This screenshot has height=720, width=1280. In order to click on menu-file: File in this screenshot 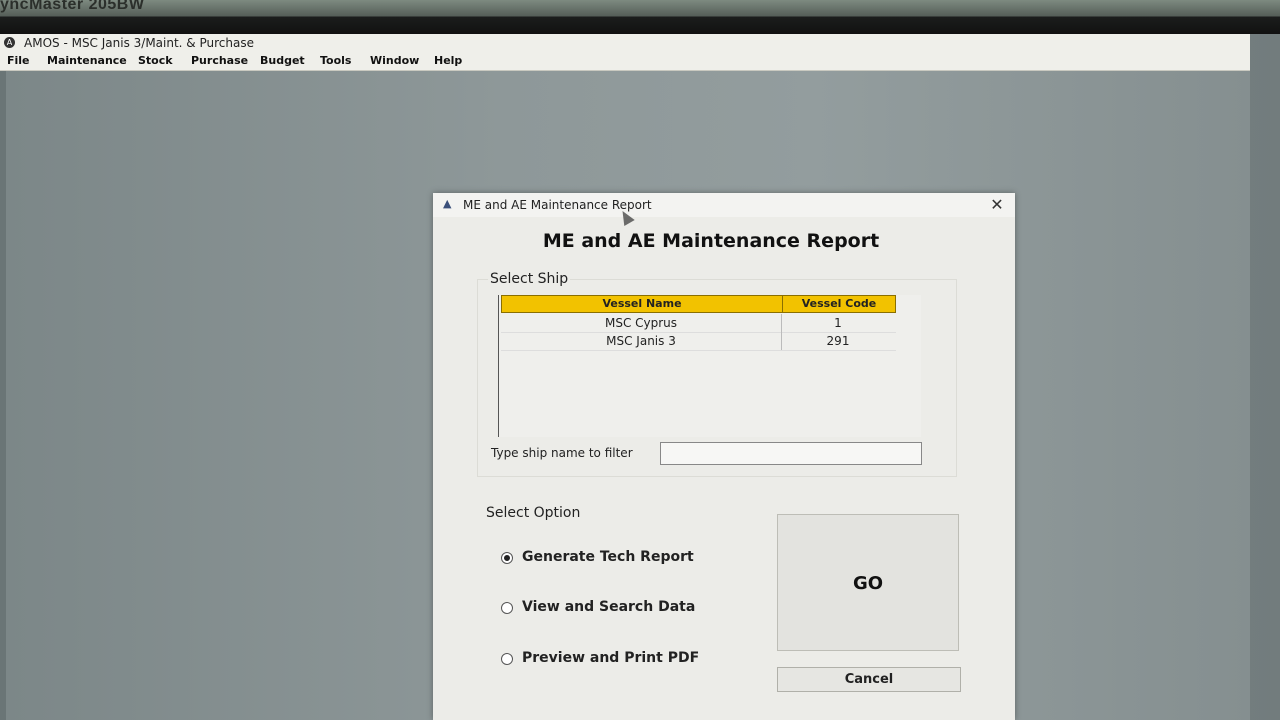, I will do `click(18, 60)`.